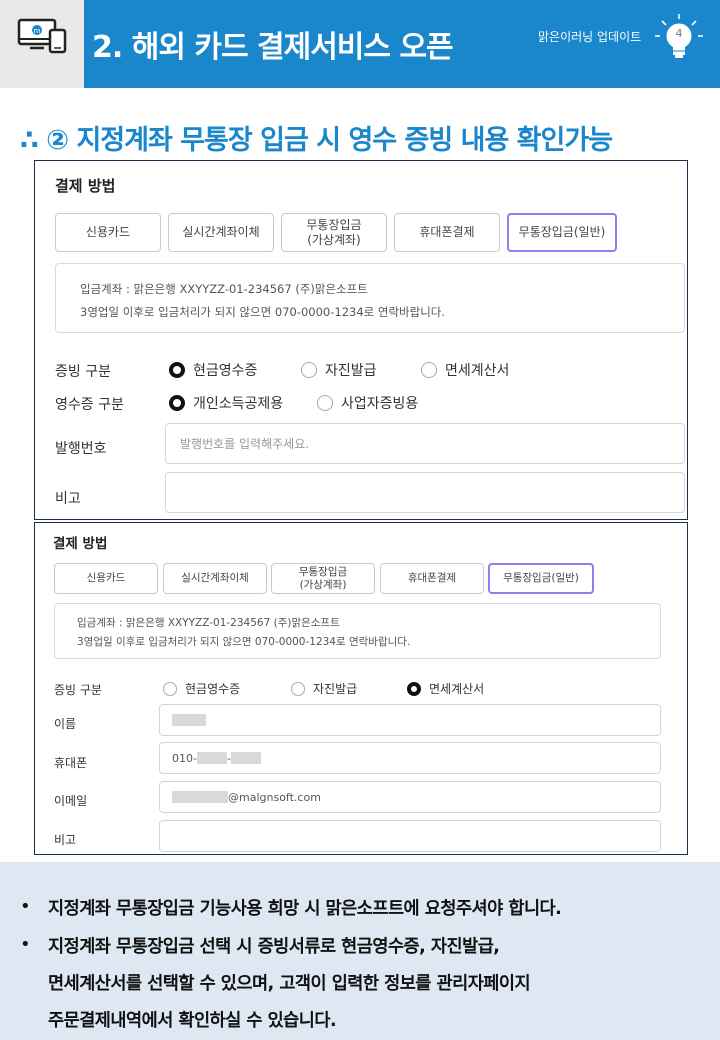 This screenshot has width=720, height=1040. Describe the element at coordinates (89, 405) in the screenshot. I see `cash-receipt-type-label: 영수증 구분` at that location.